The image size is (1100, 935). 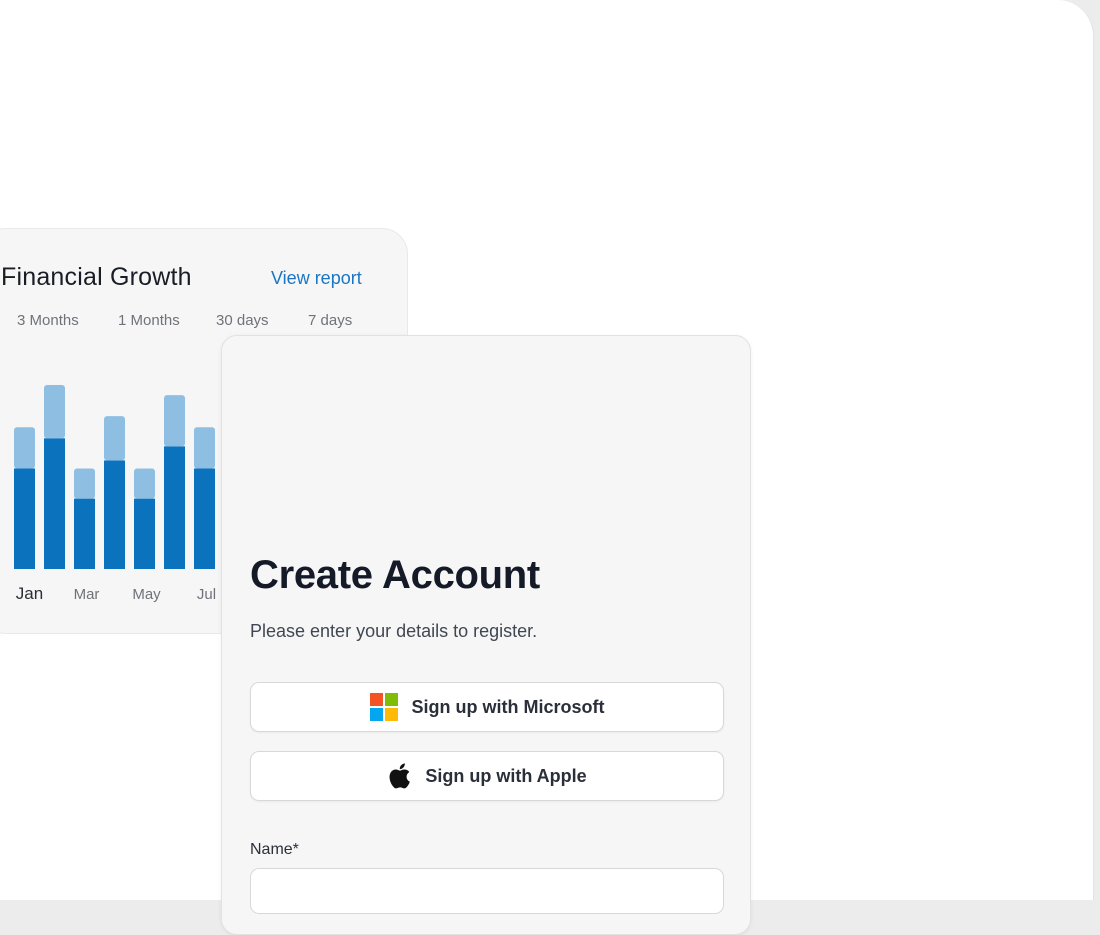 I want to click on microsoft-icon-green, so click(x=391, y=699).